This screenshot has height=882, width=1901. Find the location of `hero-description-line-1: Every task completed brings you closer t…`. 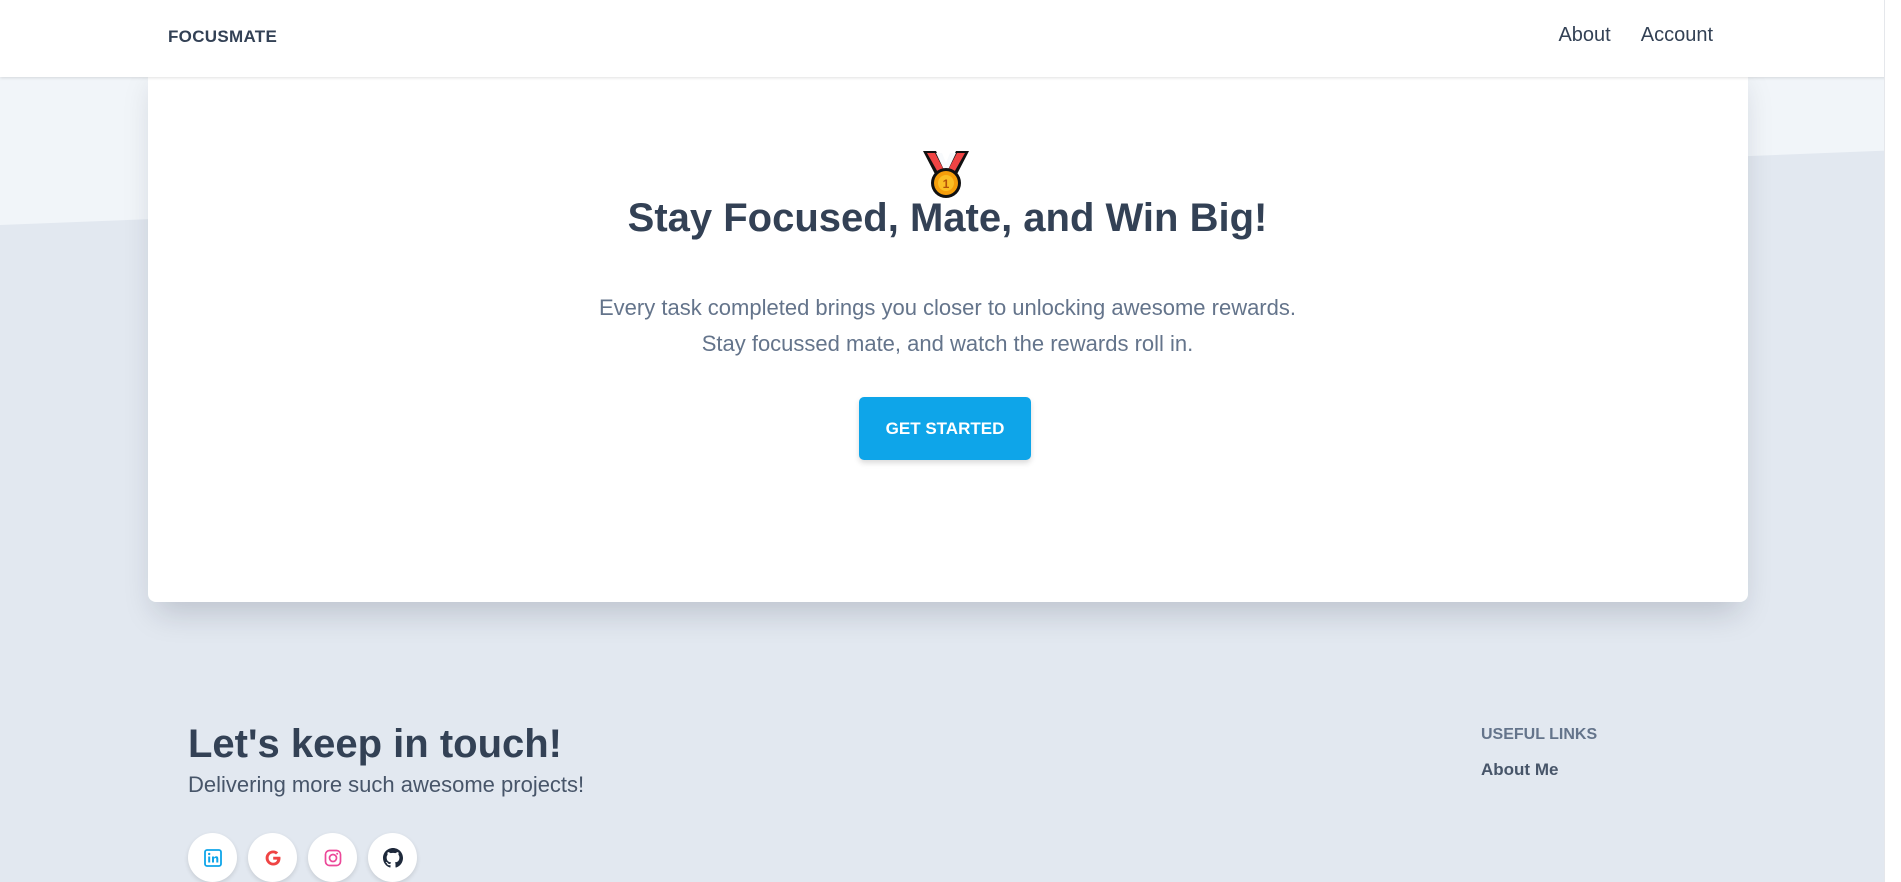

hero-description-line-1: Every task completed brings you closer t… is located at coordinates (947, 307).